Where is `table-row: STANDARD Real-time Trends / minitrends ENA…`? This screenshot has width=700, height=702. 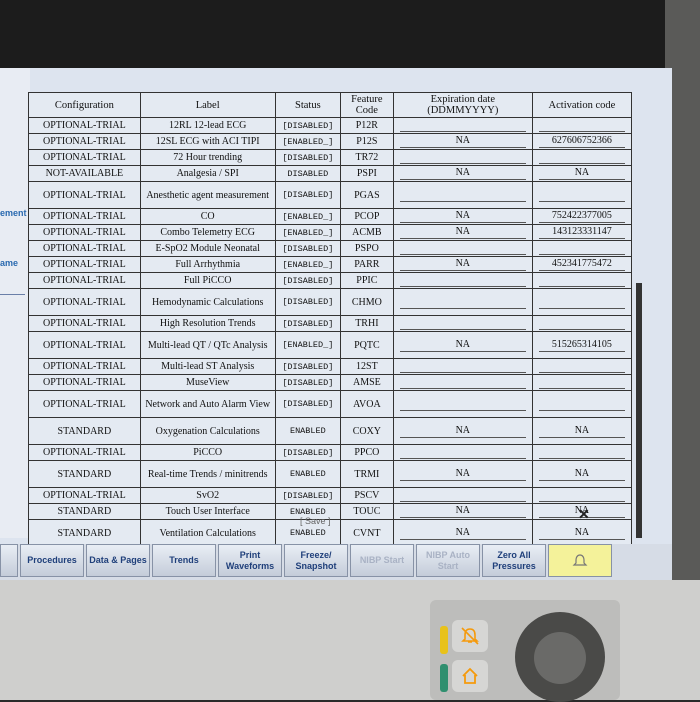
table-row: STANDARD Real-time Trends / minitrends ENA… is located at coordinates (330, 474).